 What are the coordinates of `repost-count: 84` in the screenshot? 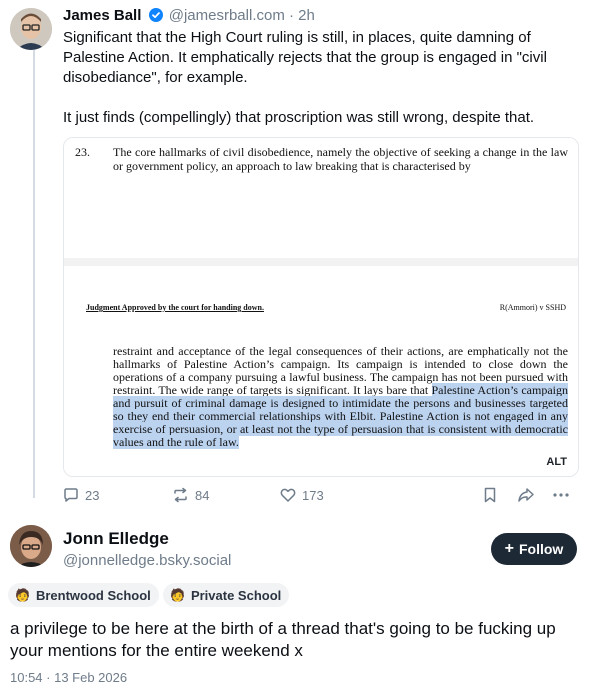 It's located at (202, 495).